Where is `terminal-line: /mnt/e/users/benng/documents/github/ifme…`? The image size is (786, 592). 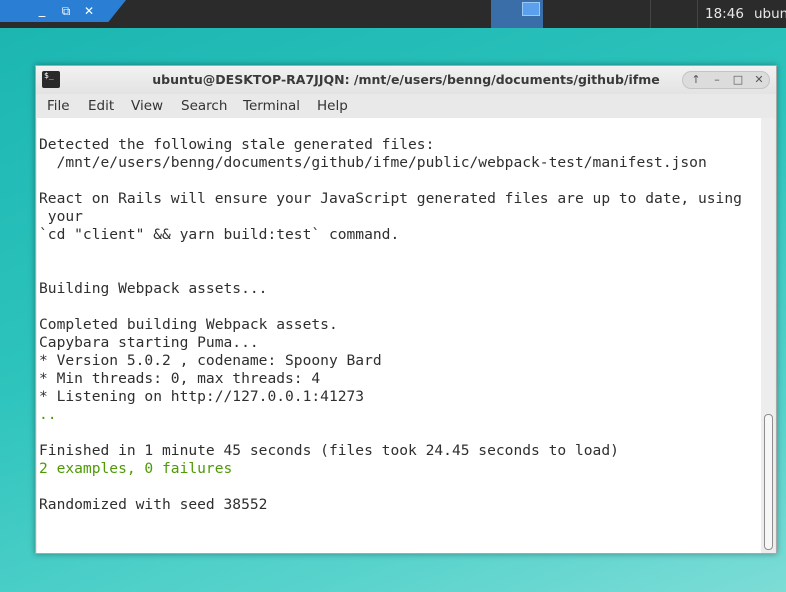
terminal-line: /mnt/e/users/benng/documents/github/ifme… is located at coordinates (373, 162).